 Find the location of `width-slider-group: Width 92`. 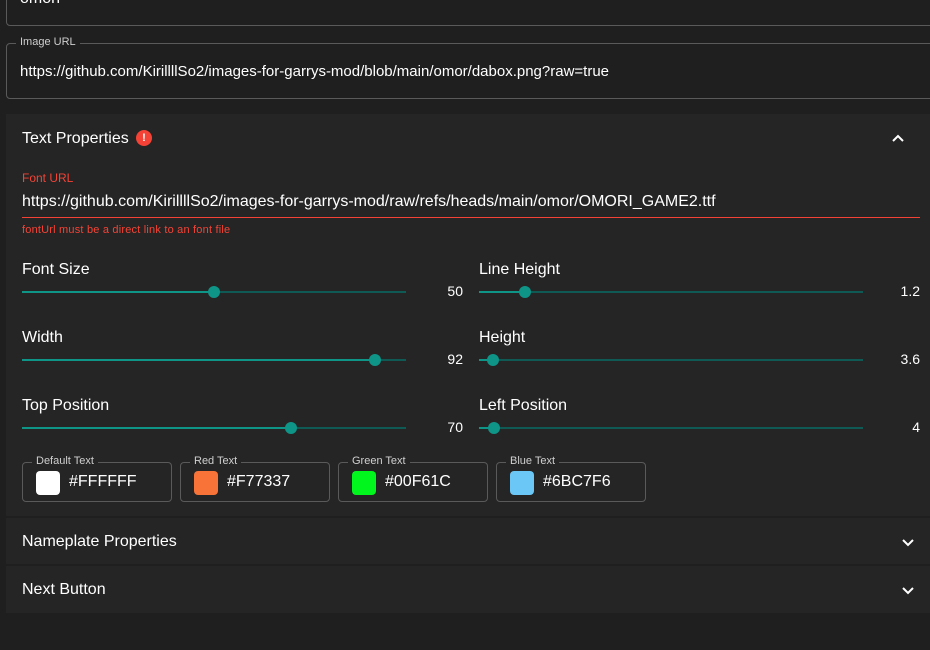

width-slider-group: Width 92 is located at coordinates (242, 359).